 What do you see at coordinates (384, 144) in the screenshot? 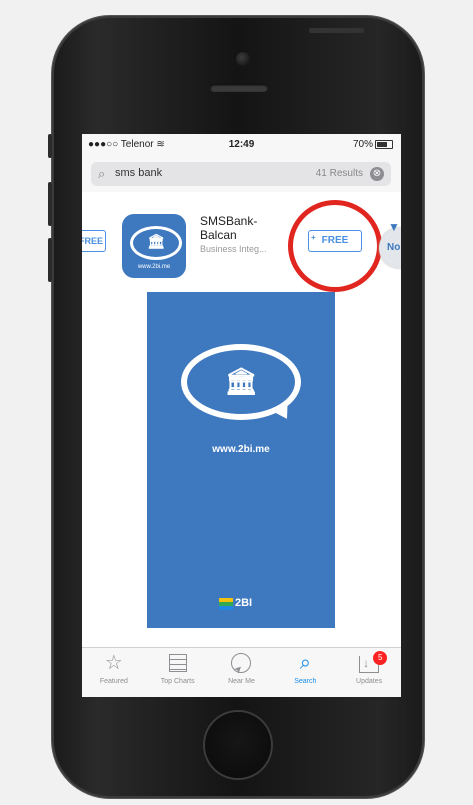
I see `battery-icon` at bounding box center [384, 144].